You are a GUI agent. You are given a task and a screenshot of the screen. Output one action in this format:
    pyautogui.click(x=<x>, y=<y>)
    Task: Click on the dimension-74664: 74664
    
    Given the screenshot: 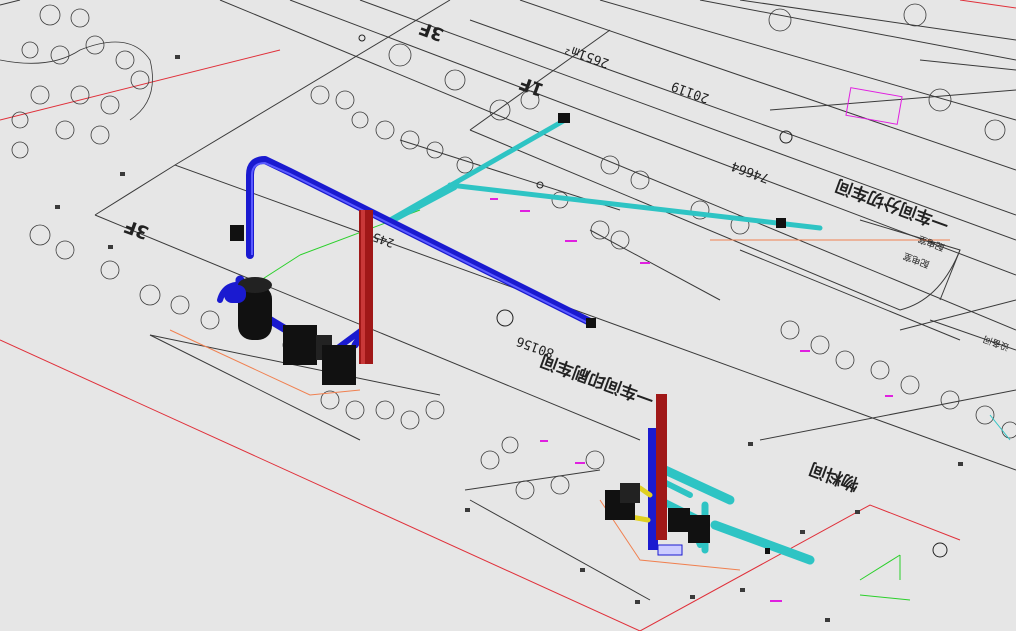 What is the action you would take?
    pyautogui.click(x=750, y=172)
    